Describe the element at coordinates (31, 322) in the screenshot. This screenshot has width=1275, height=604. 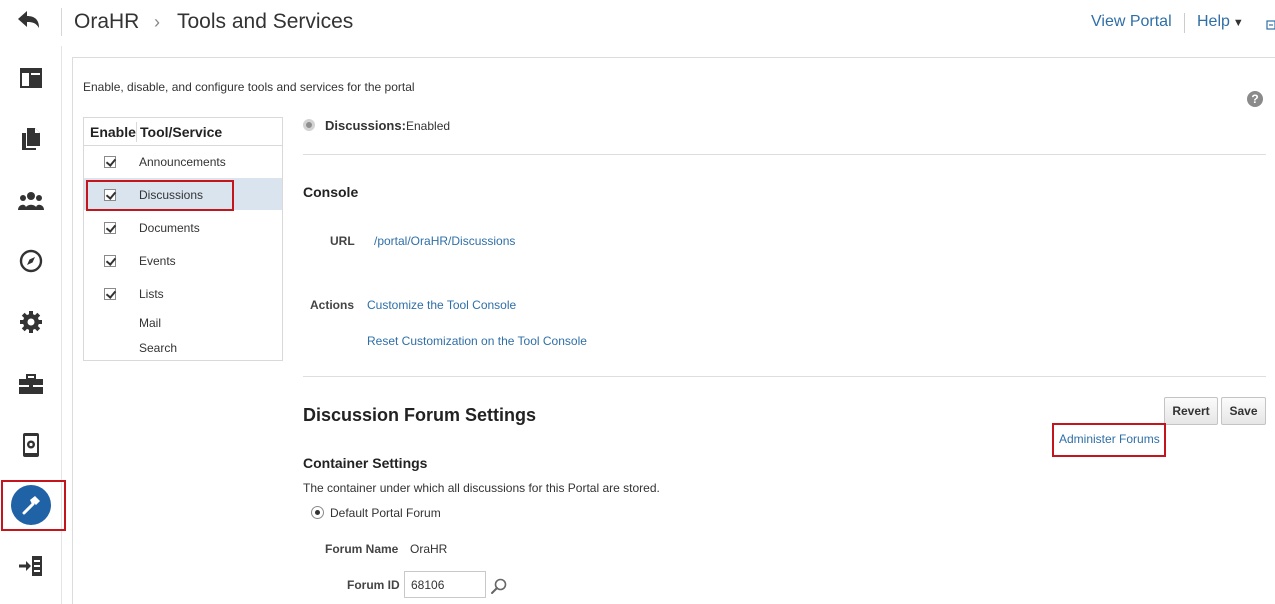
I see `gear-icon` at that location.